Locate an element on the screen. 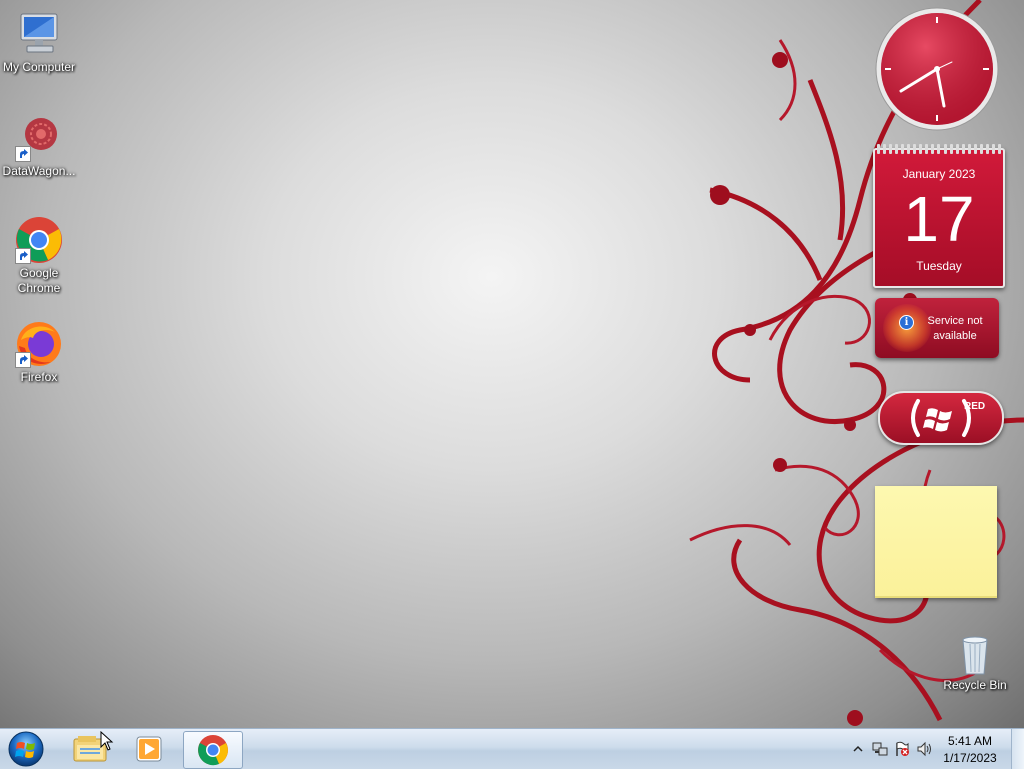 Image resolution: width=1024 pixels, height=773 pixels. computer-icon is located at coordinates (39, 34).